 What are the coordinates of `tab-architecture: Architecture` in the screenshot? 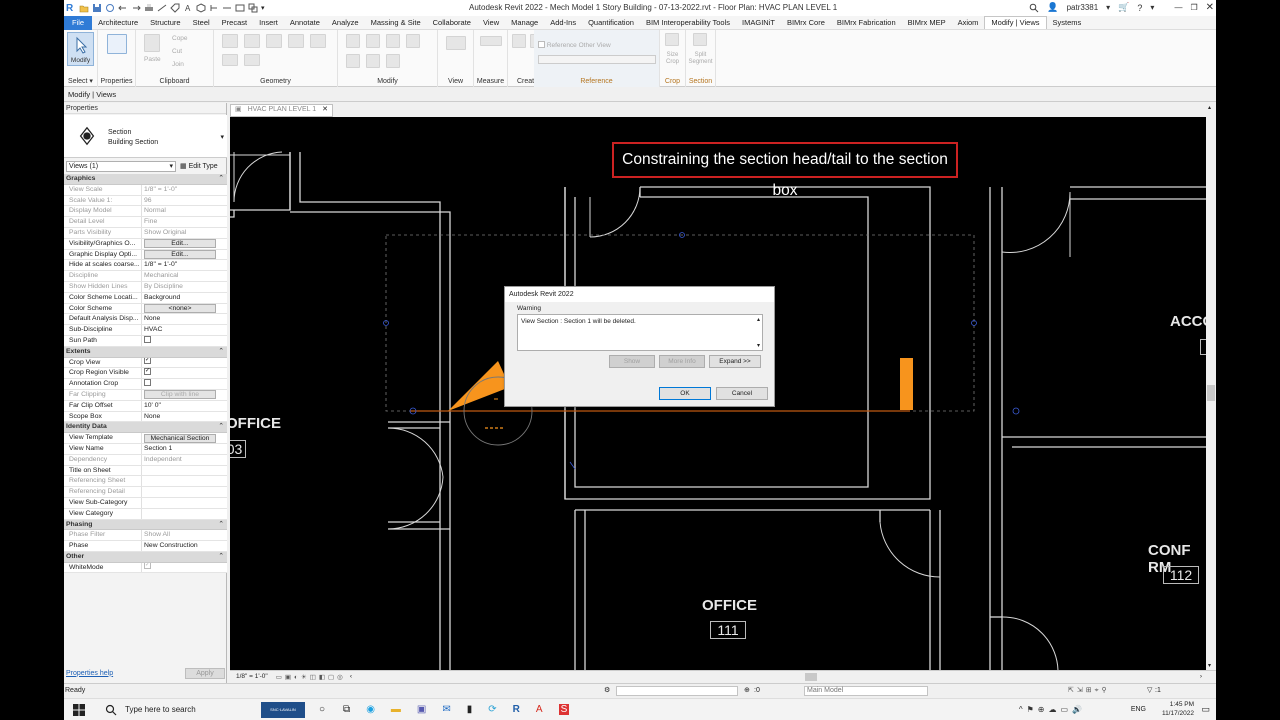 It's located at (118, 23).